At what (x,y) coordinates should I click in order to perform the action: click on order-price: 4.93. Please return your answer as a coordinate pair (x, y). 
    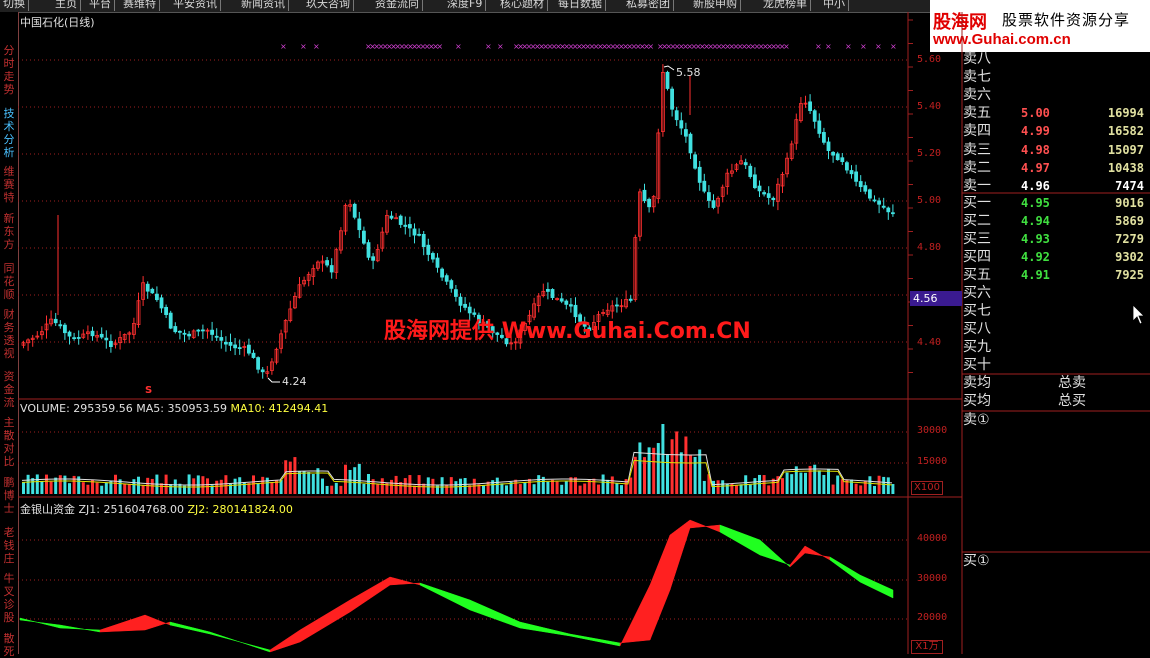
    Looking at the image, I should click on (1035, 239).